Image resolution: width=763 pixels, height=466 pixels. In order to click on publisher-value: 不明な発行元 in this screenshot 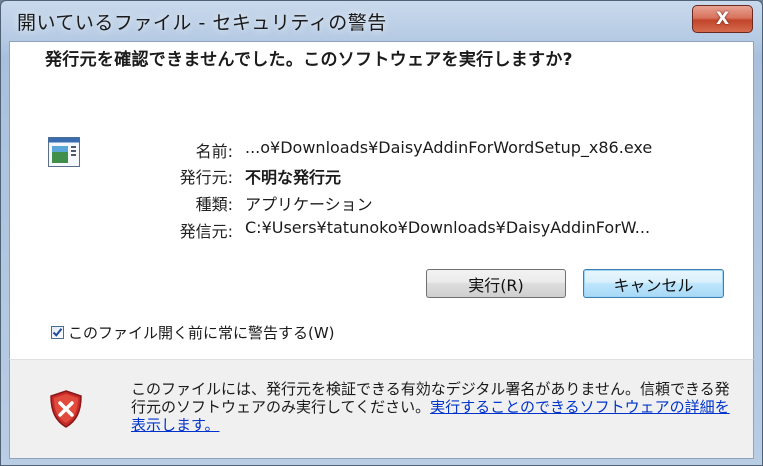, I will do `click(293, 177)`.